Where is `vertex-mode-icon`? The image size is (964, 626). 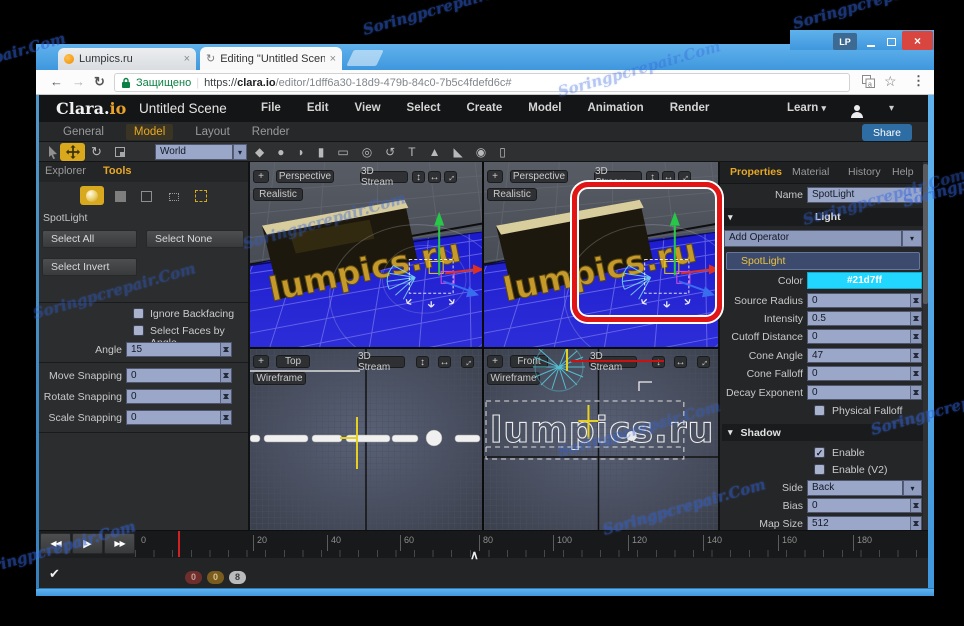 vertex-mode-icon is located at coordinates (174, 197).